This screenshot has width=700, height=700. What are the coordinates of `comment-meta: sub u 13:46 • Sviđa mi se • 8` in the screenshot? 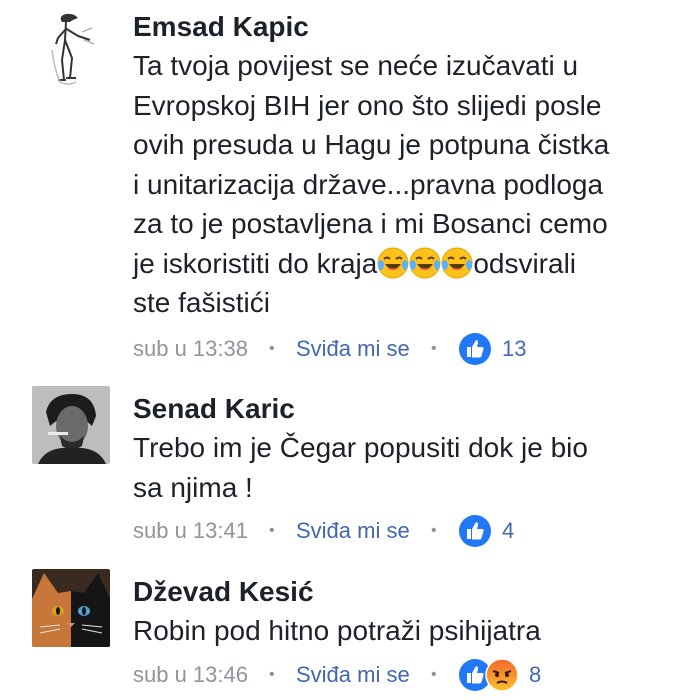 It's located at (413, 675).